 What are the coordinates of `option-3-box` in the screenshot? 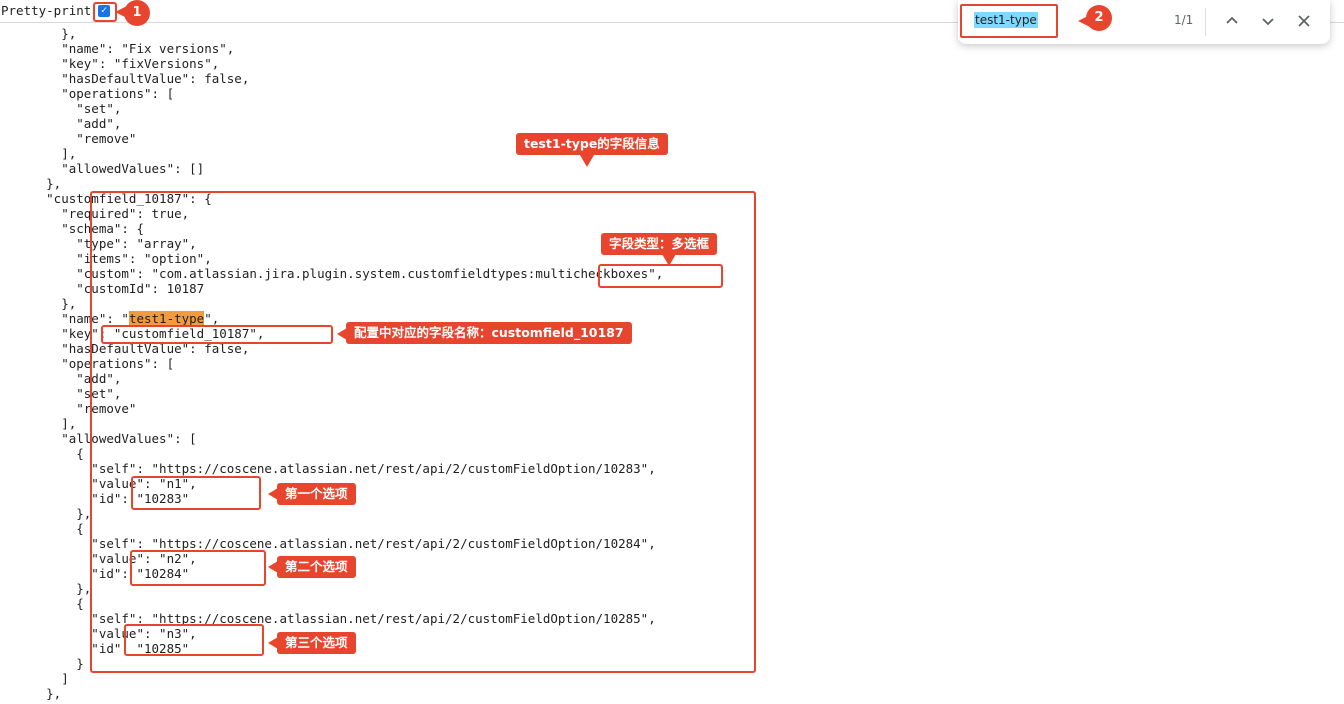 It's located at (194, 640).